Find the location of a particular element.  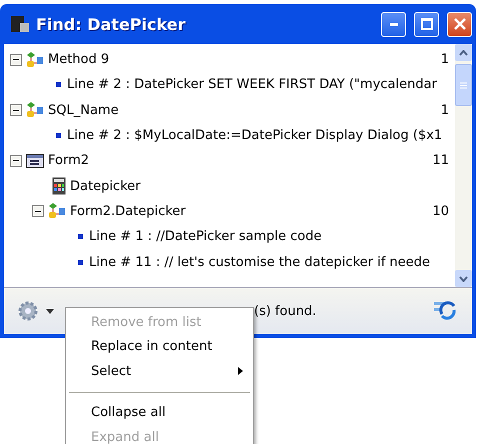

grip-icon is located at coordinates (463, 85).